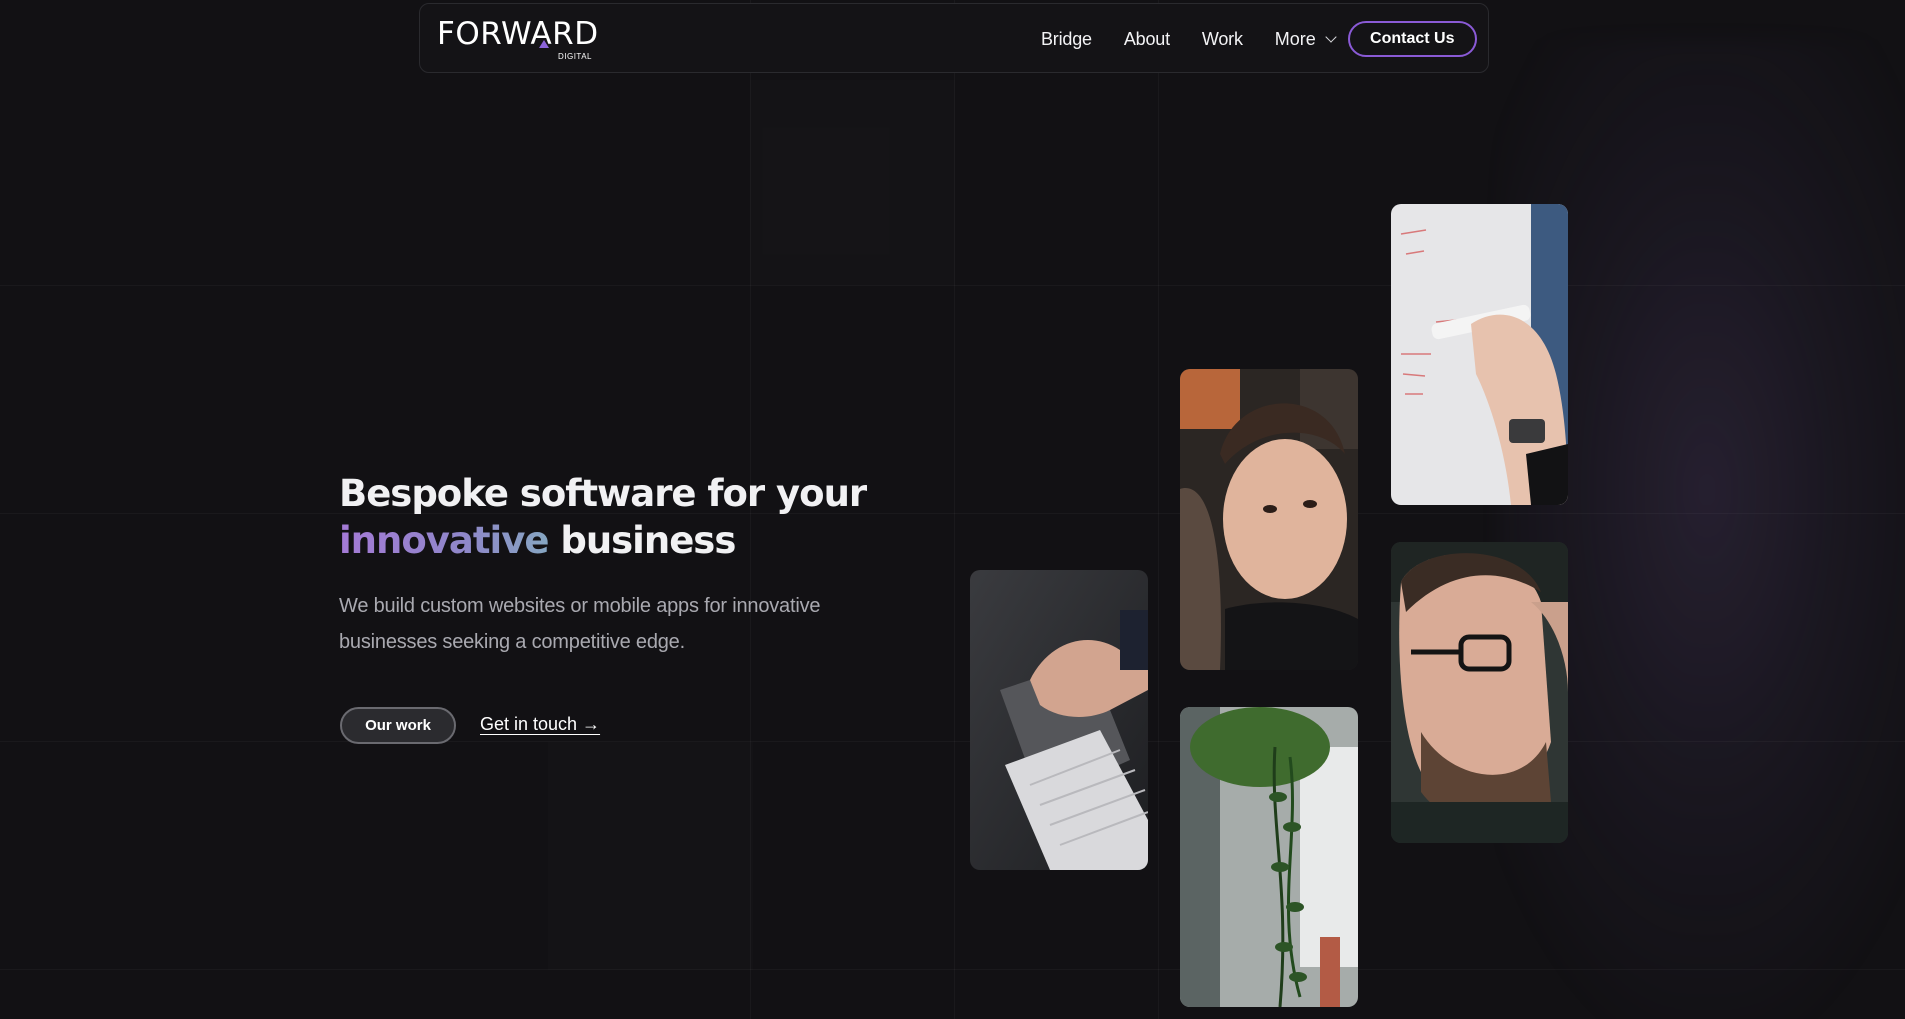 This screenshot has height=1019, width=1905. I want to click on man-portrait-photo, so click(1269, 519).